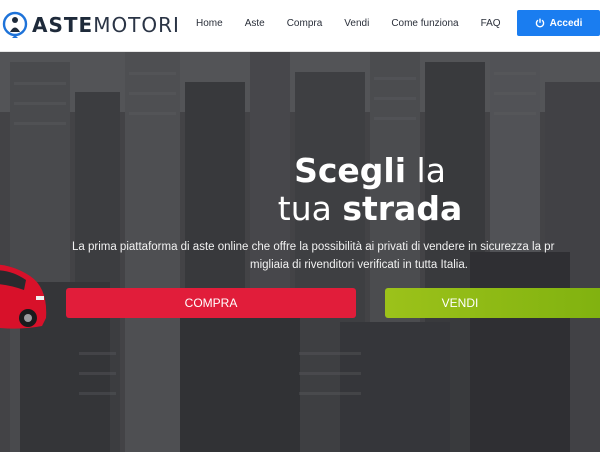  Describe the element at coordinates (356, 23) in the screenshot. I see `nav-vendi: Vendi` at that location.